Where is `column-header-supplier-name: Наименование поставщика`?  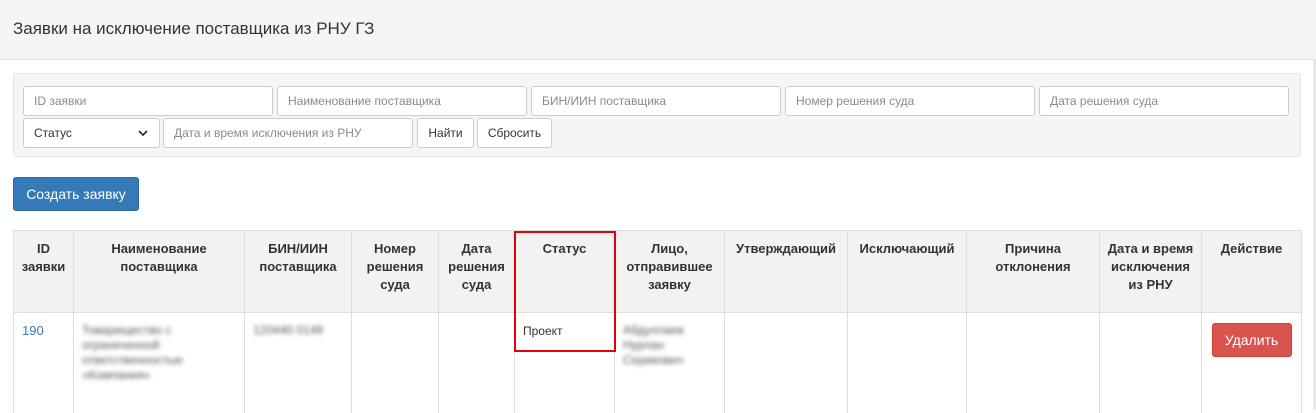 column-header-supplier-name: Наименование поставщика is located at coordinates (159, 271).